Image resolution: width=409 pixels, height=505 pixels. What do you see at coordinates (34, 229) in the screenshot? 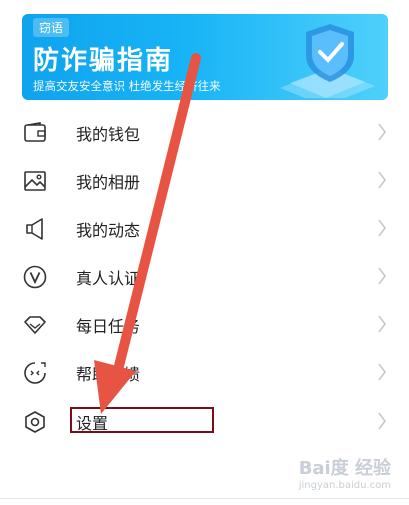
I see `megaphone-icon` at bounding box center [34, 229].